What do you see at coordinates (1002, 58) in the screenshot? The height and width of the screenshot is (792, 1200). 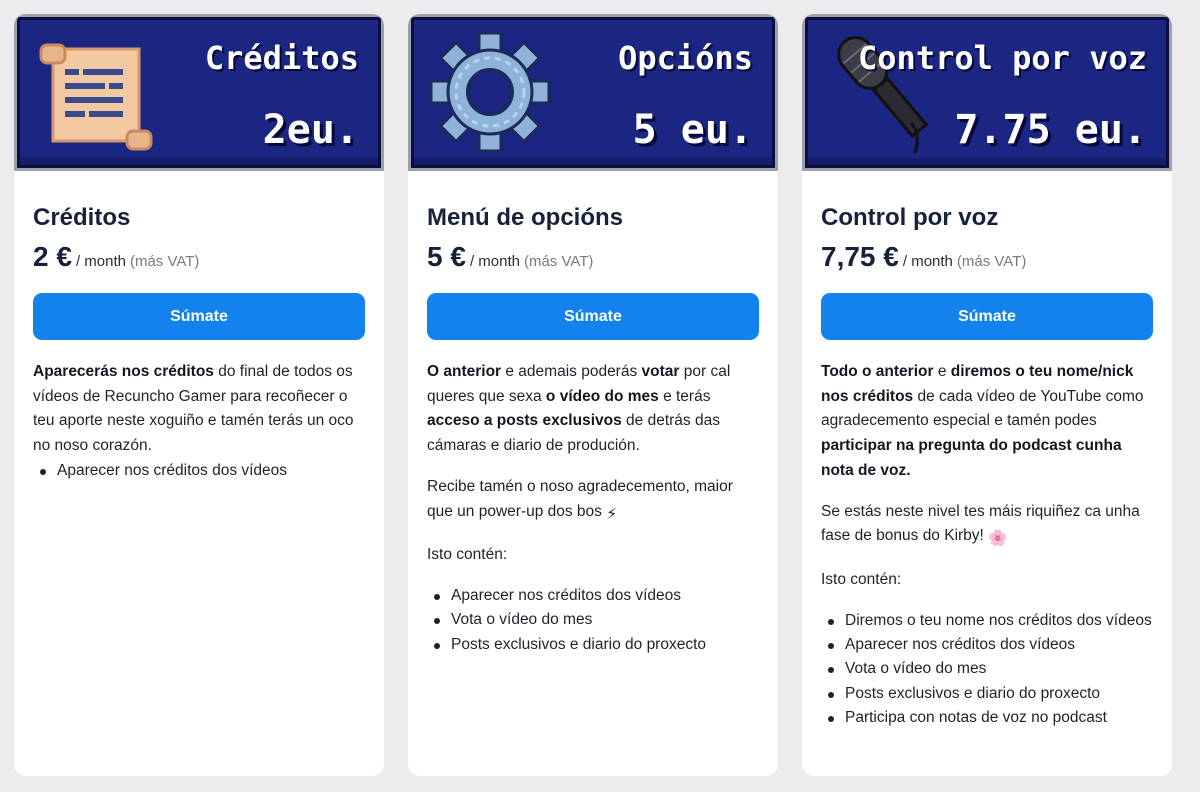 I see `banner-title: Control por voz` at bounding box center [1002, 58].